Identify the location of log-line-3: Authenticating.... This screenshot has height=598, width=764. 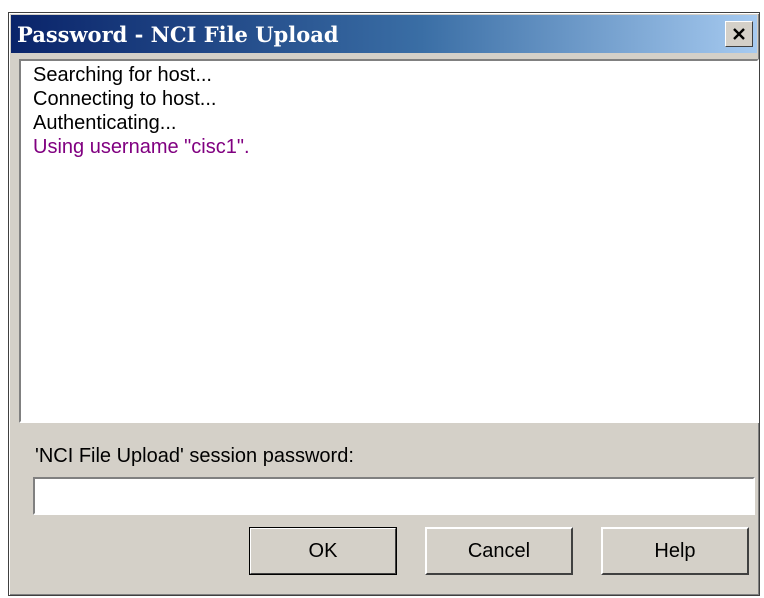
(105, 123).